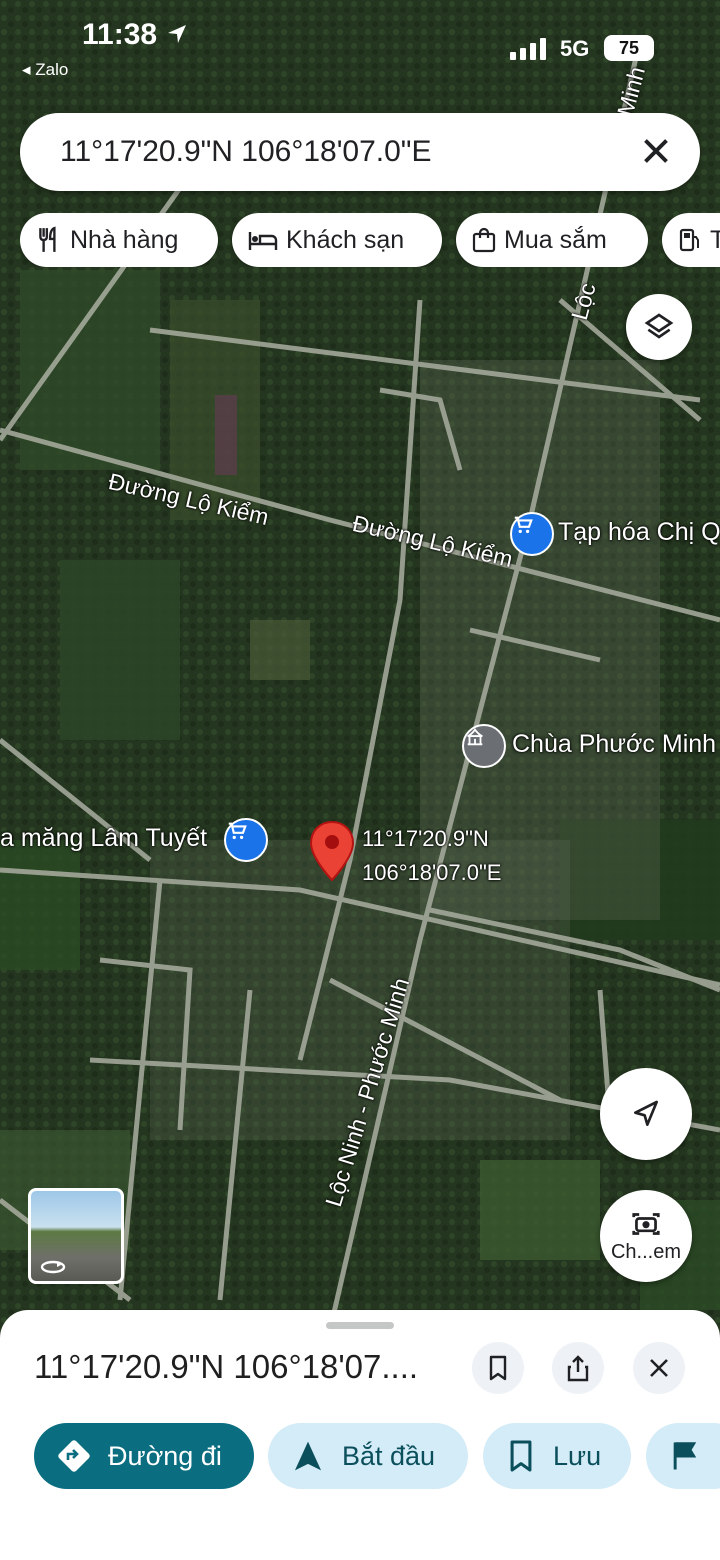 The width and height of the screenshot is (720, 1560). What do you see at coordinates (629, 48) in the screenshot?
I see `battery-icon: 75` at bounding box center [629, 48].